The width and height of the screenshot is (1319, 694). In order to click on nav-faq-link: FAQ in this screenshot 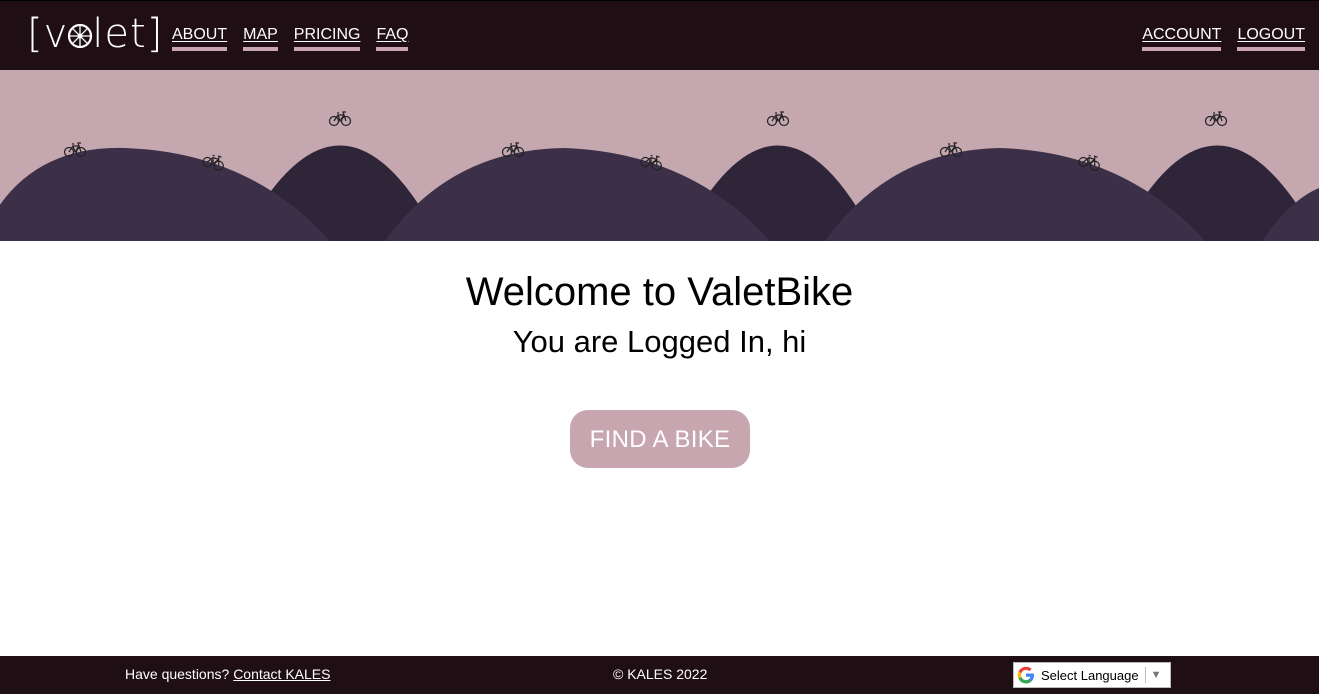, I will do `click(392, 38)`.